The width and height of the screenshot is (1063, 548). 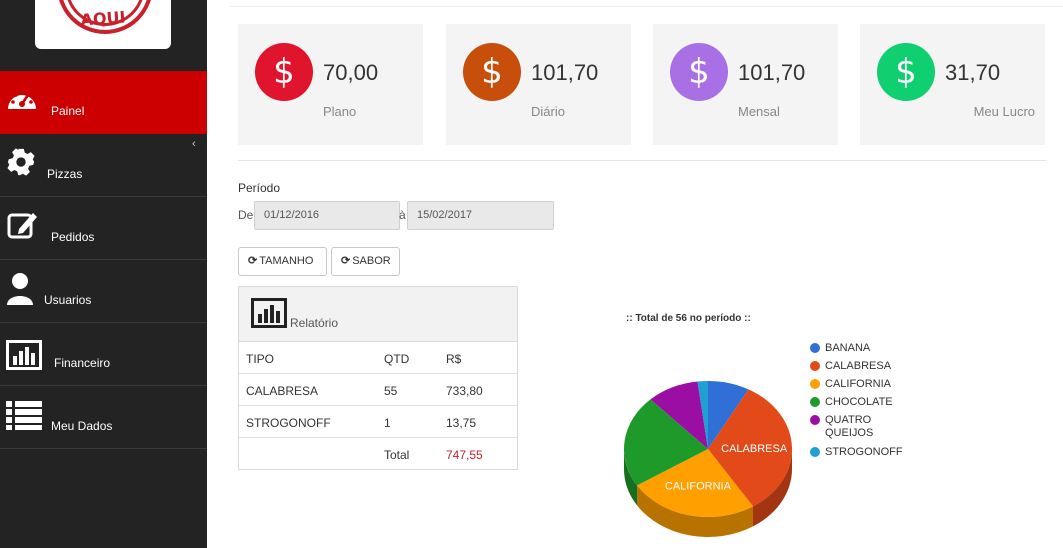 What do you see at coordinates (22, 99) in the screenshot?
I see `dashboard-icon` at bounding box center [22, 99].